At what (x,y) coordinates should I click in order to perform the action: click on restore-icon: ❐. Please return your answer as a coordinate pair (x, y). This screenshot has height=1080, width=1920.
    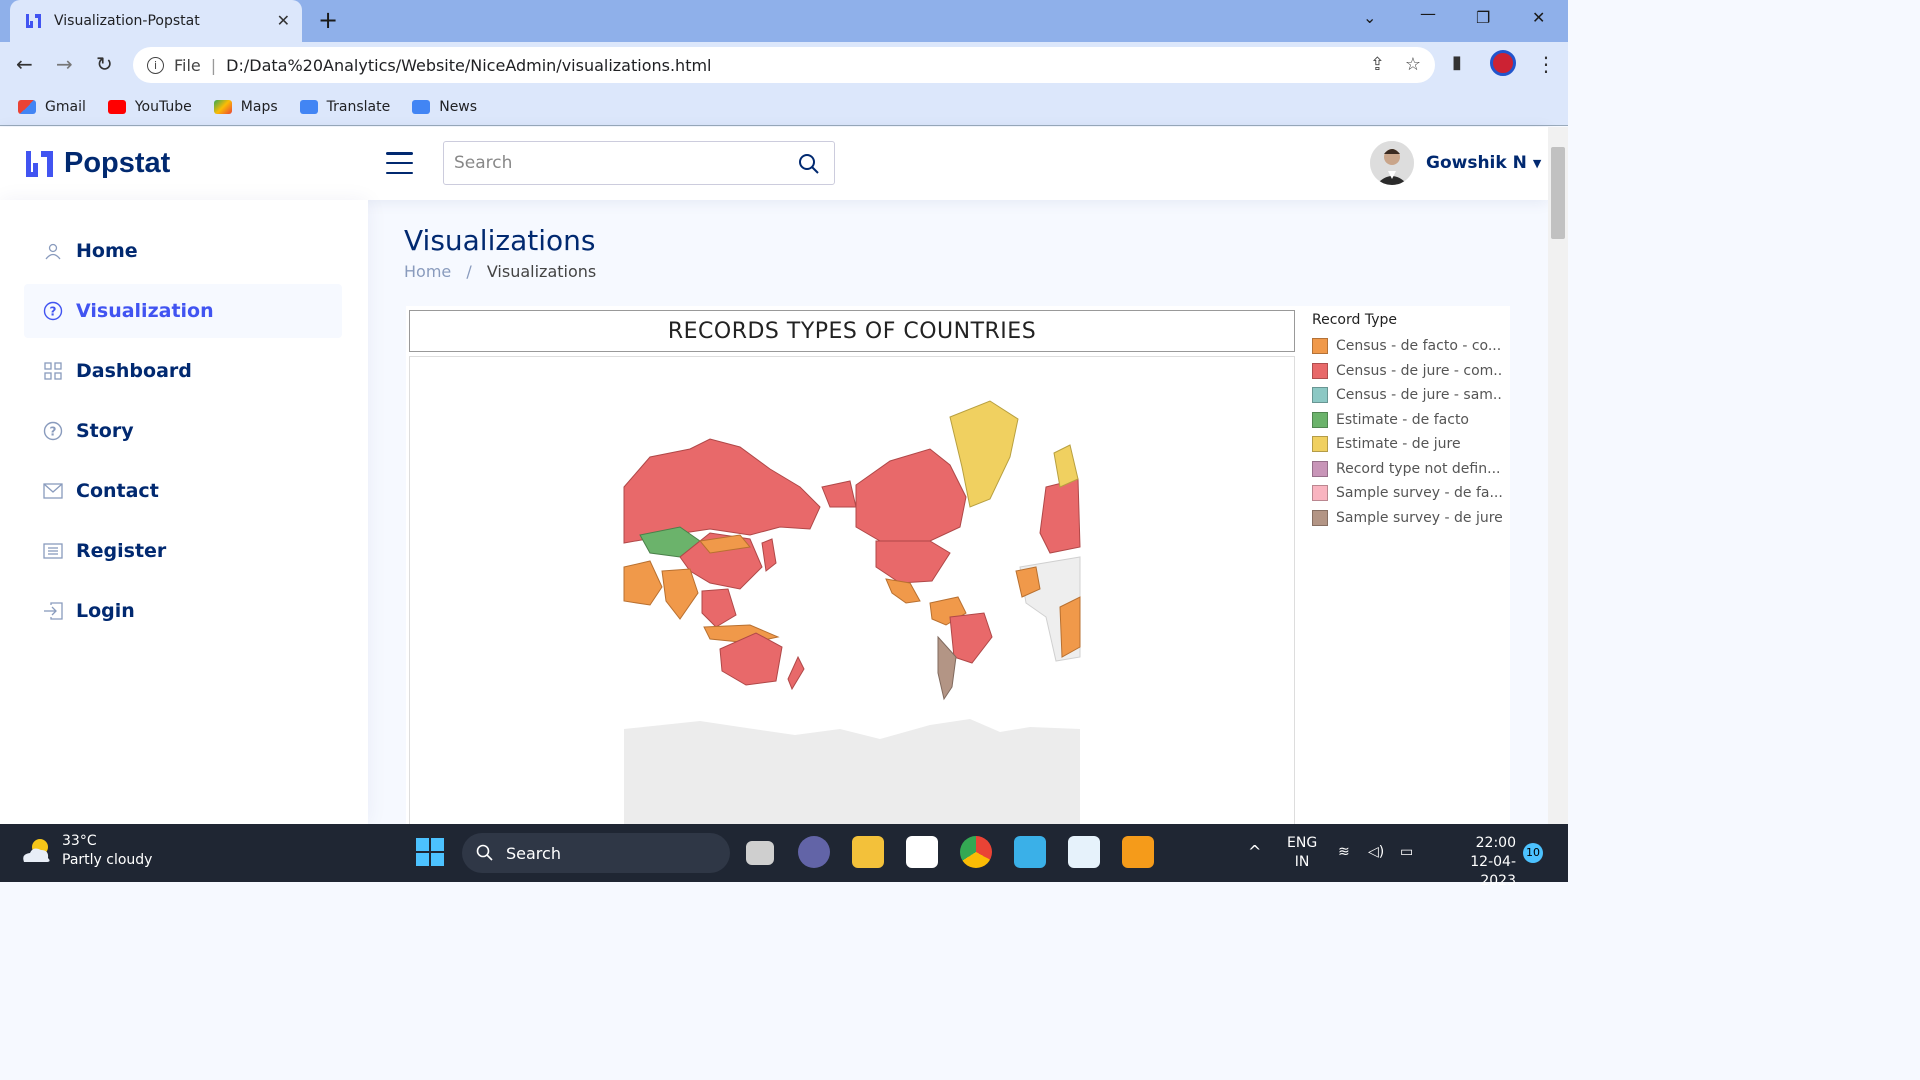
    Looking at the image, I should click on (1483, 17).